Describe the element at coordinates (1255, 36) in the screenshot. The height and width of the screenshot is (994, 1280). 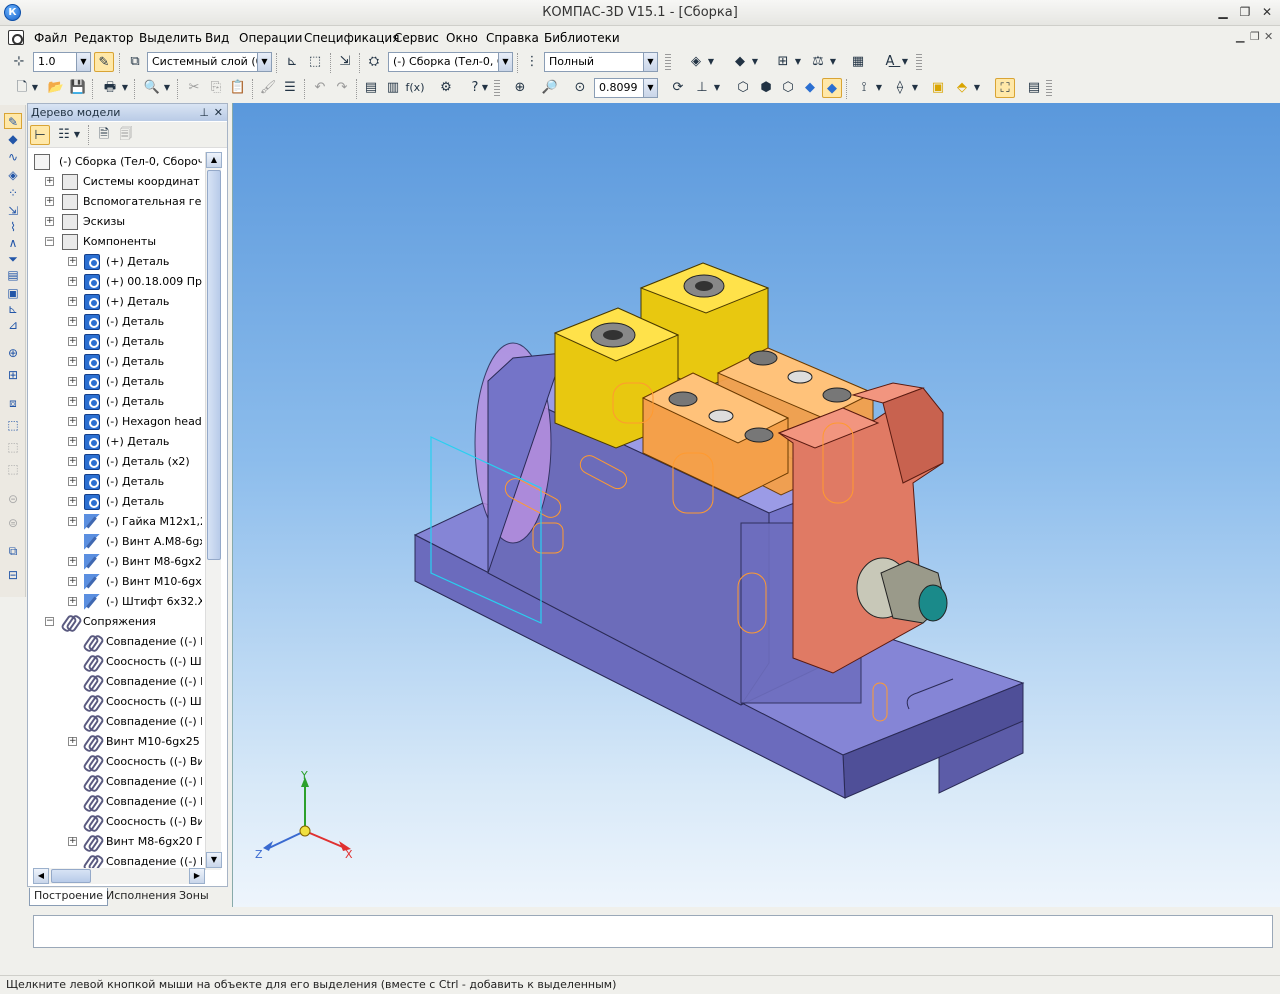
I see `doc-restore-icon: ❐` at that location.